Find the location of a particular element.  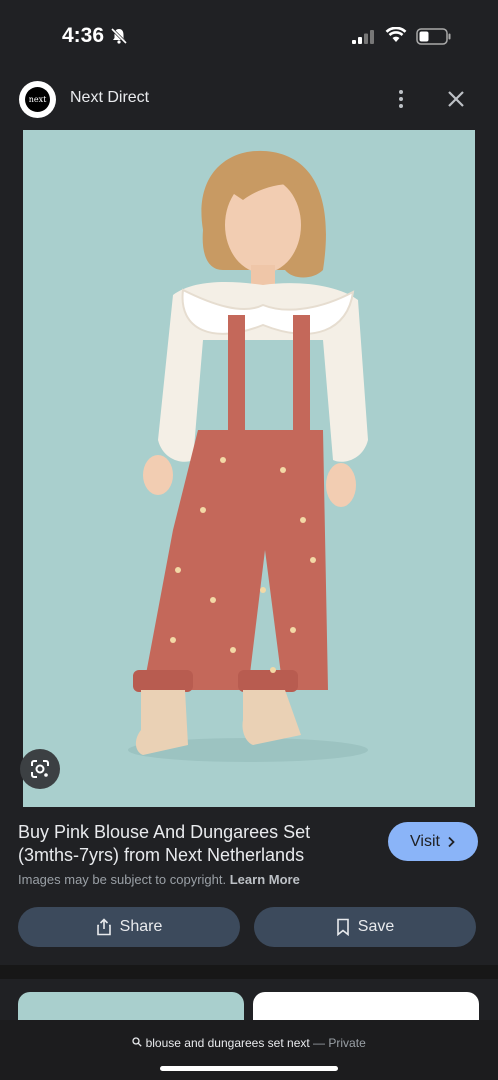

home-indicator is located at coordinates (249, 1068).